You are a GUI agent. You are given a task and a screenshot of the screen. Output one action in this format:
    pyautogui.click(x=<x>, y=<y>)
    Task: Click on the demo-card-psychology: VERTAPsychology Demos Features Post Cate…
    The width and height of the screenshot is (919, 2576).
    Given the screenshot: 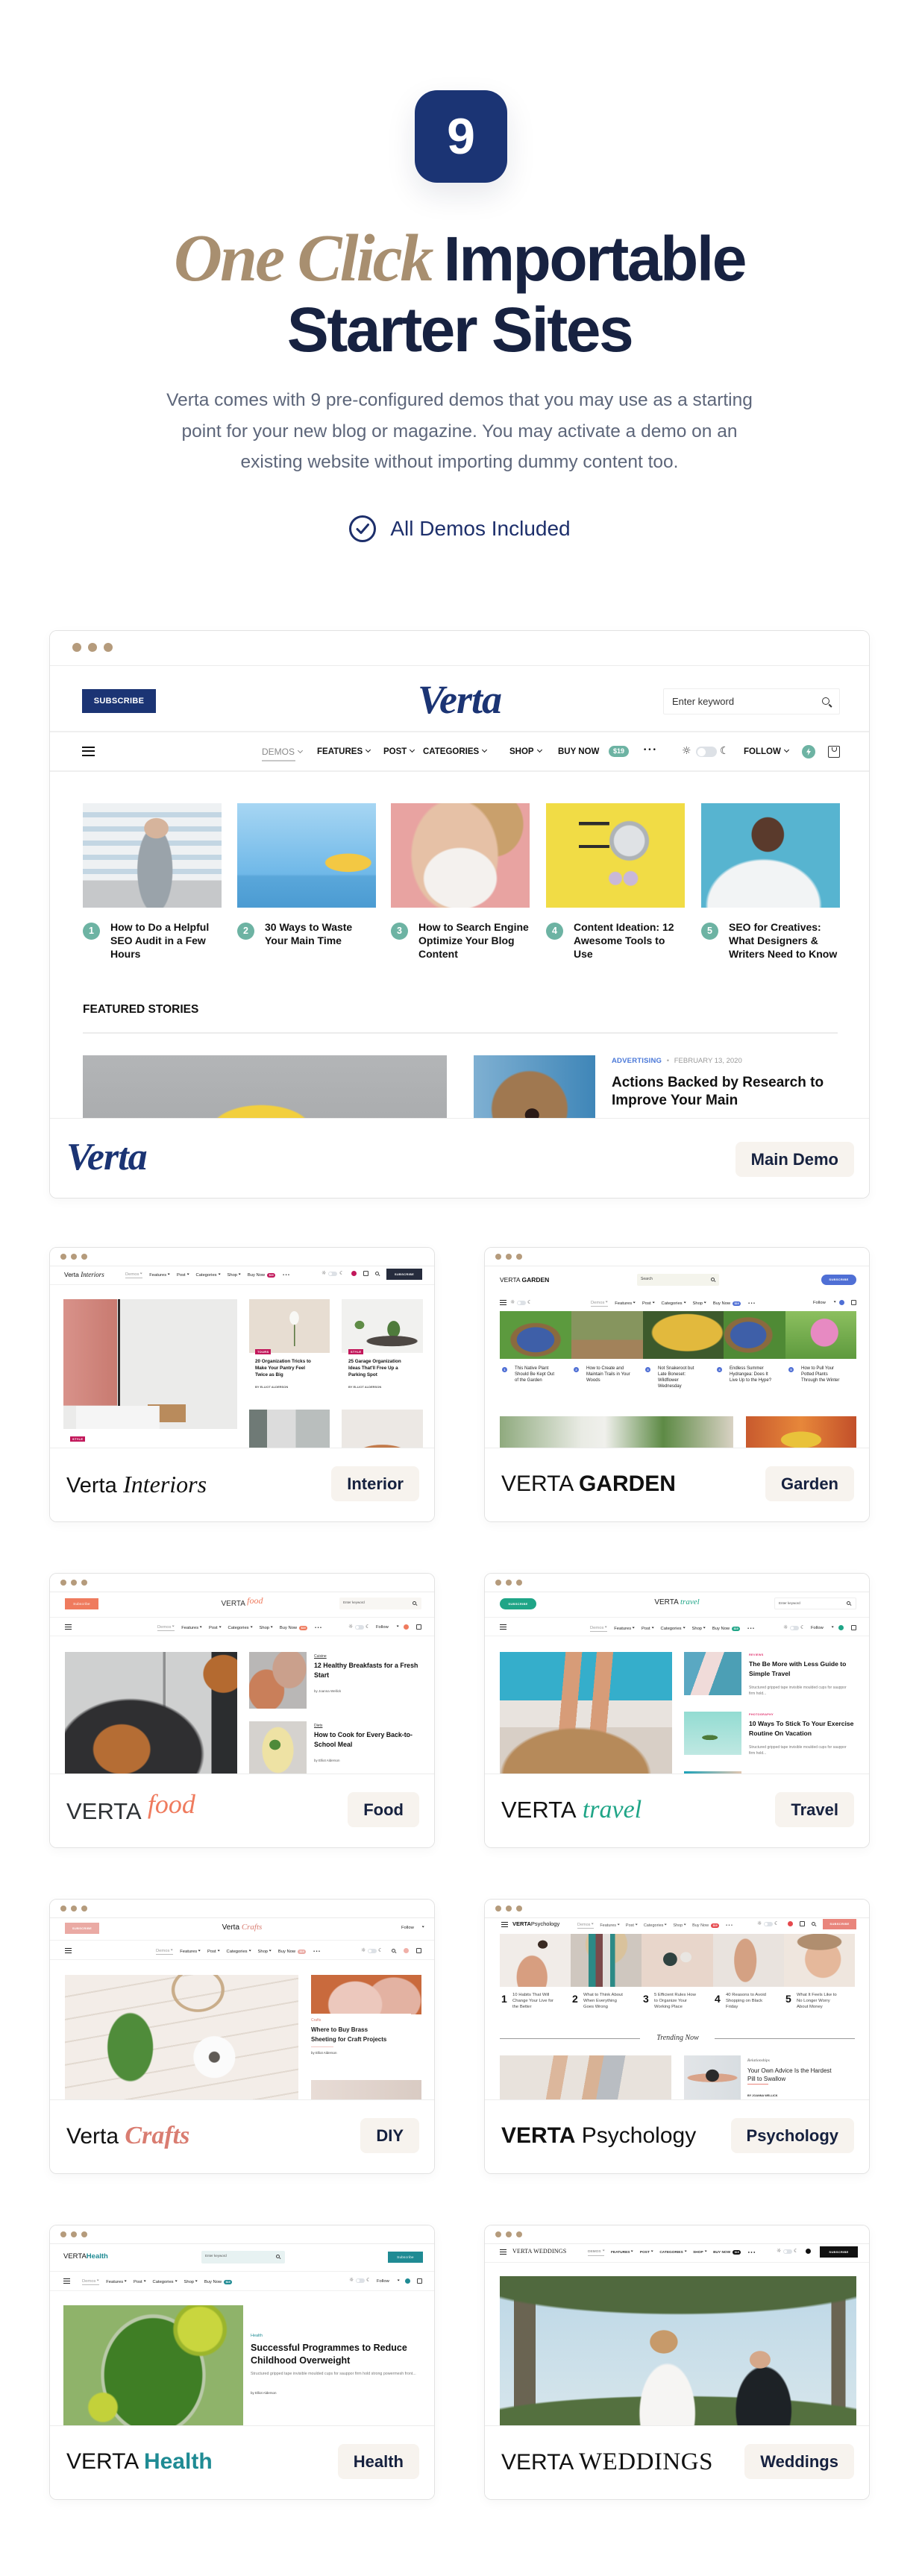 What is the action you would take?
    pyautogui.click(x=677, y=2037)
    